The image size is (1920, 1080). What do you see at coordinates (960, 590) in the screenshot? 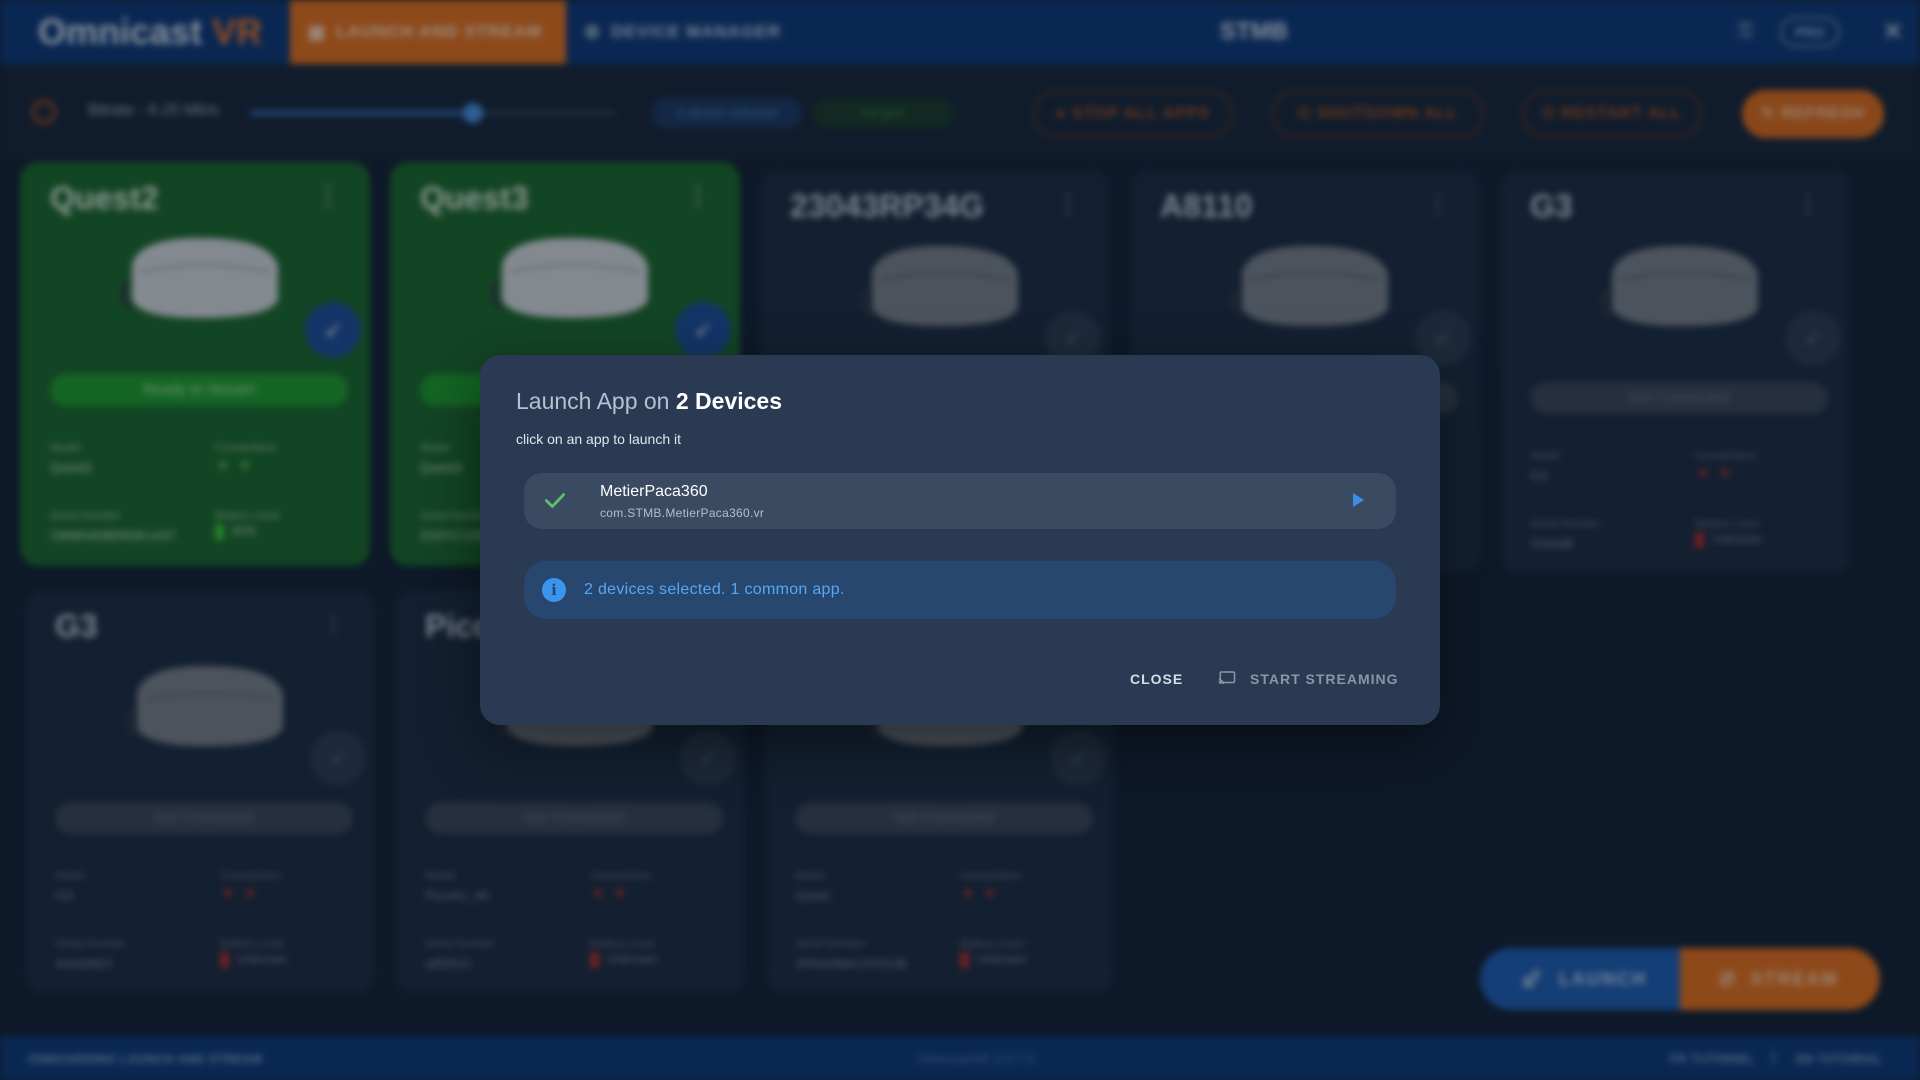
I see `info-banner: i 2 devices selected. 1 common app.` at bounding box center [960, 590].